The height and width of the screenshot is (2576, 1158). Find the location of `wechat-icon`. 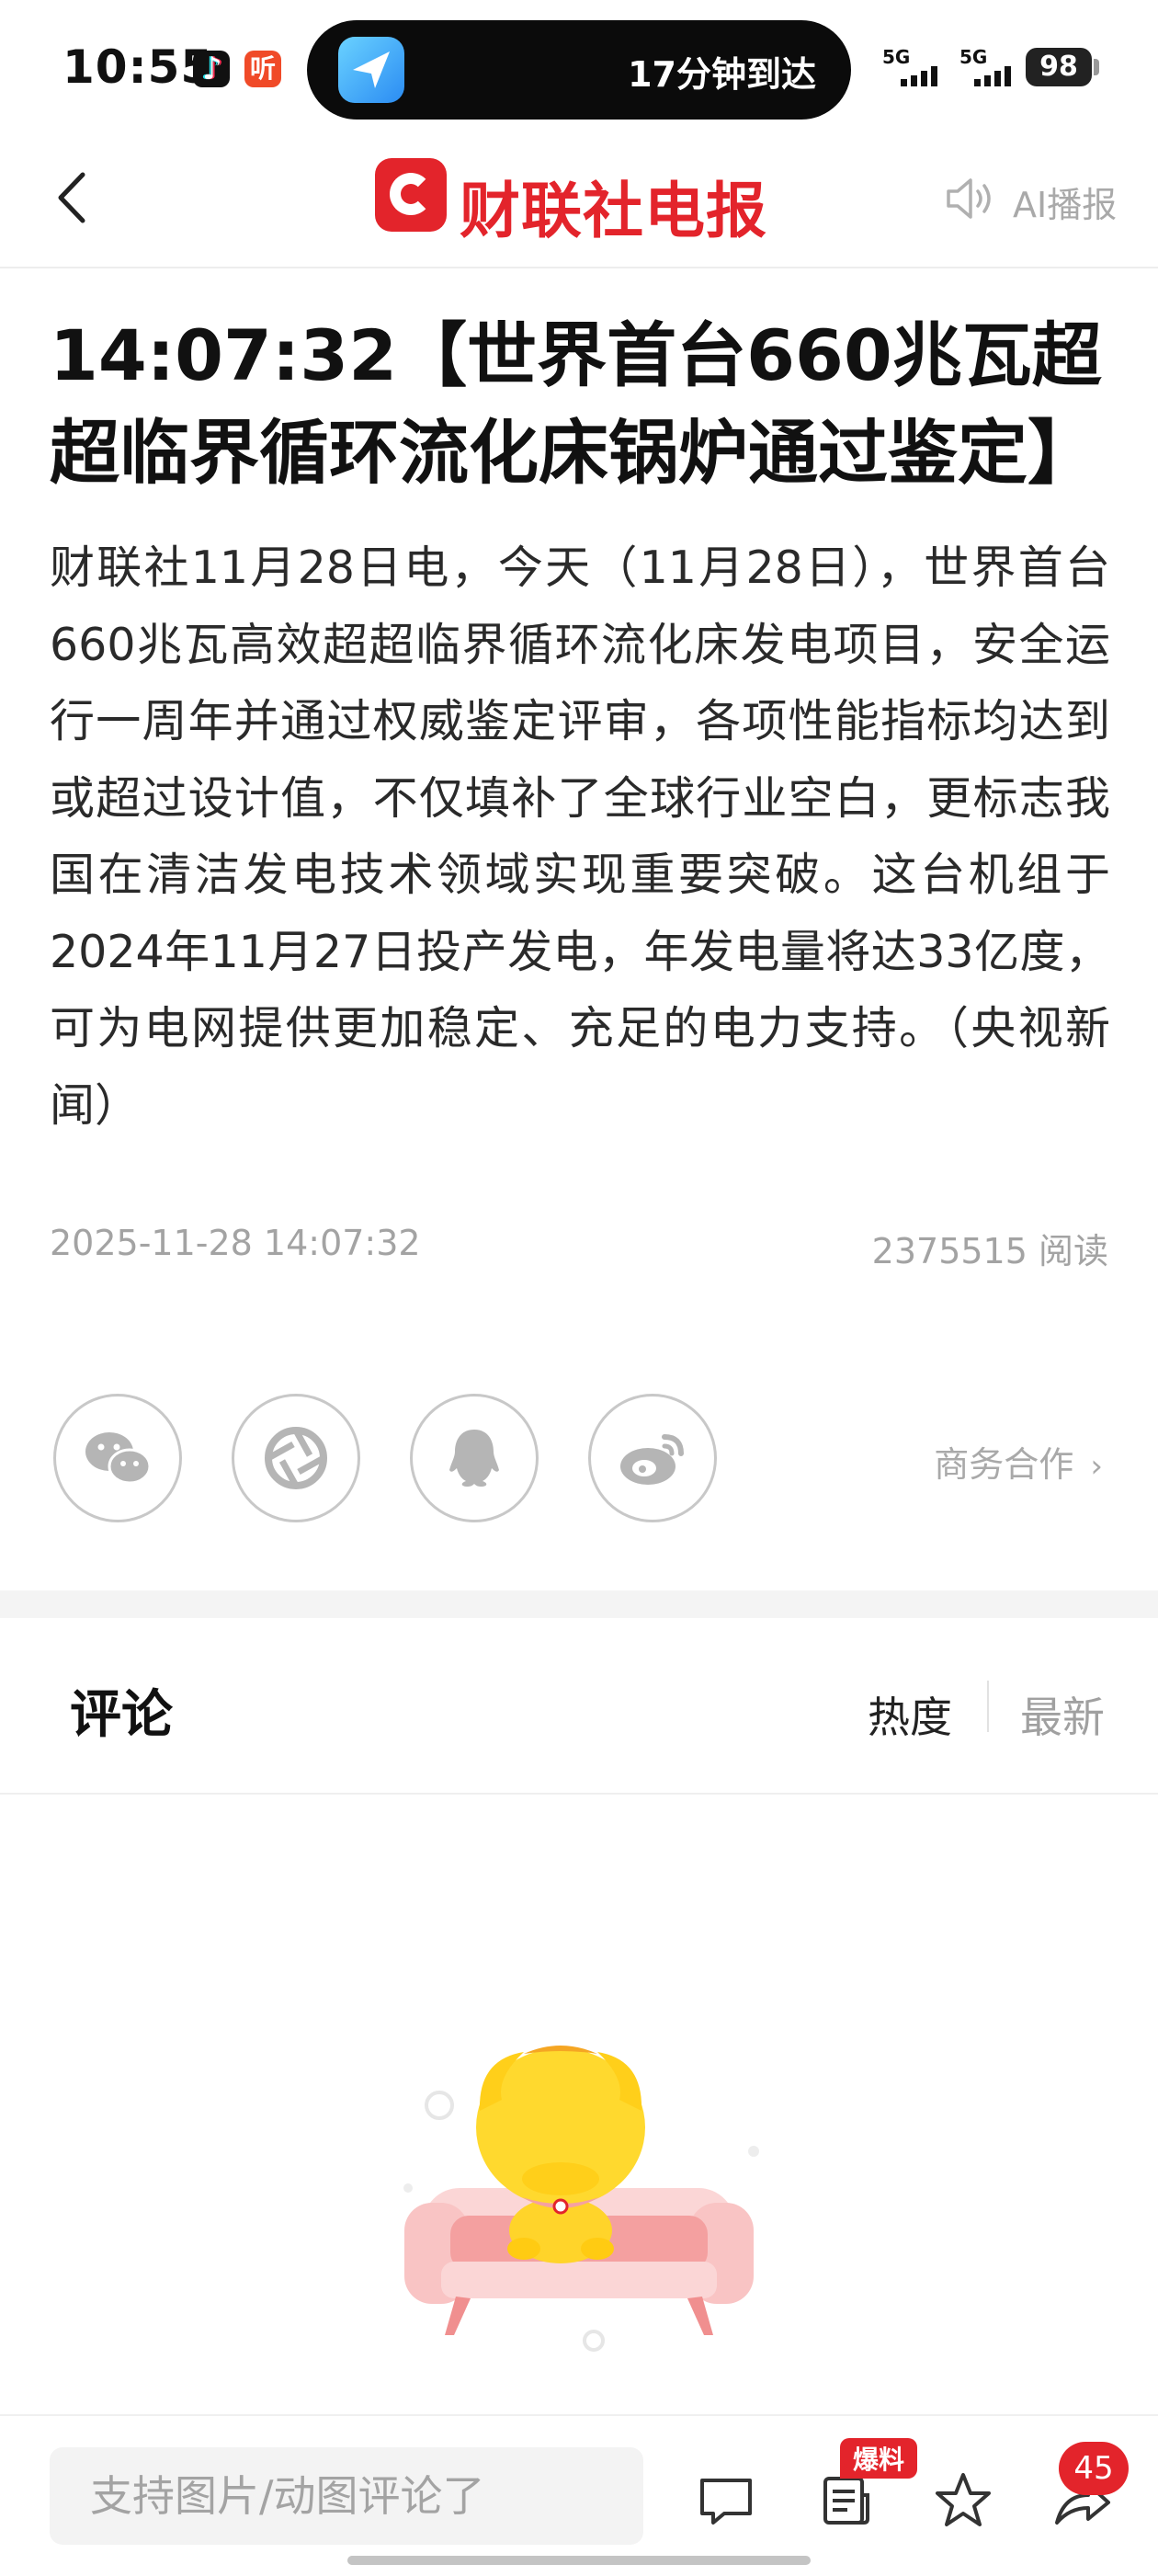

wechat-icon is located at coordinates (118, 1458).